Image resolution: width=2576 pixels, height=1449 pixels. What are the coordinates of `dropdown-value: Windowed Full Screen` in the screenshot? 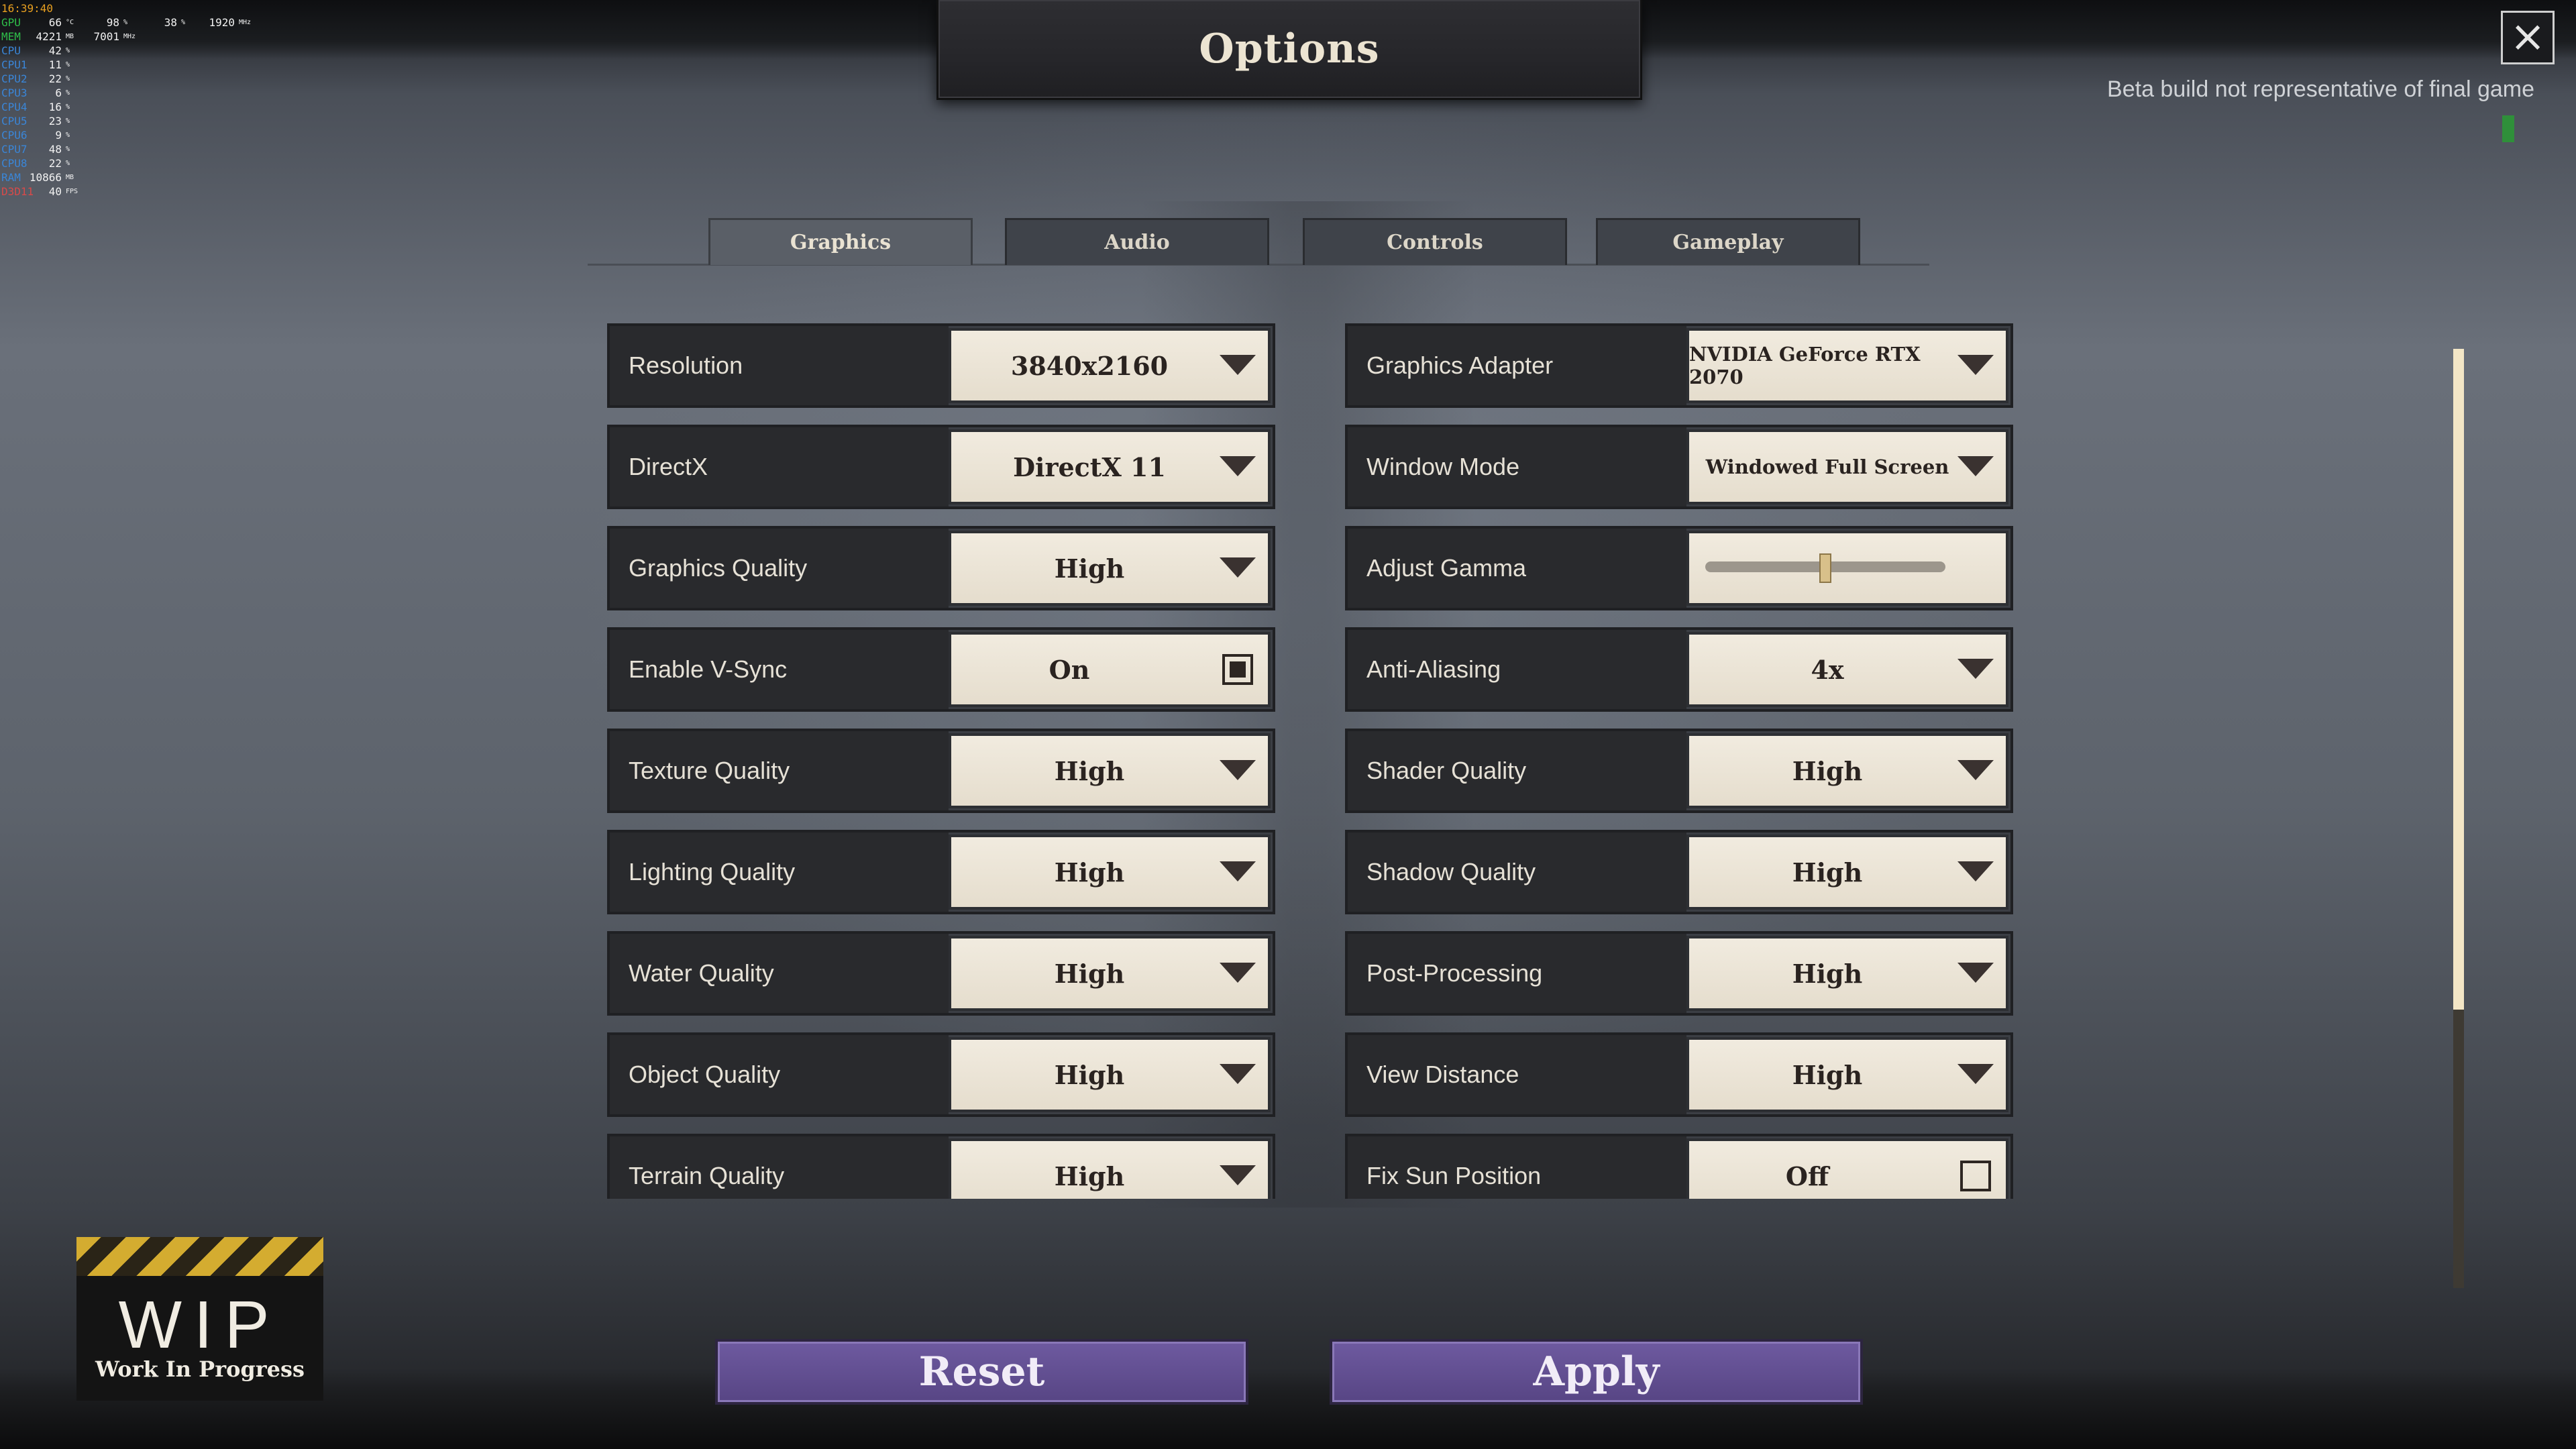 It's located at (1827, 466).